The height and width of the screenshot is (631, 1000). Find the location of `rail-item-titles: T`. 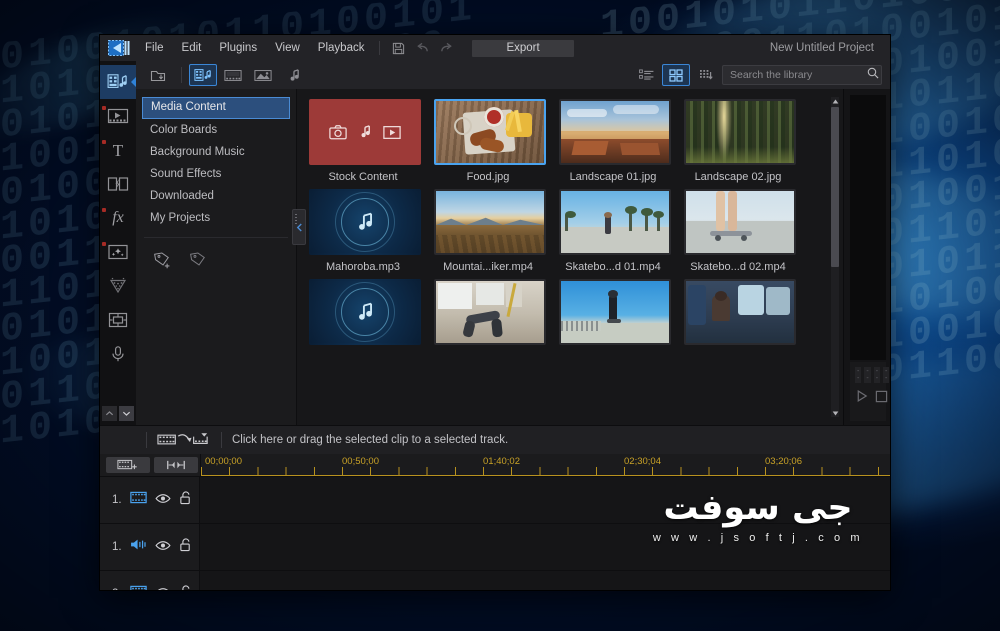

rail-item-titles: T is located at coordinates (118, 150).